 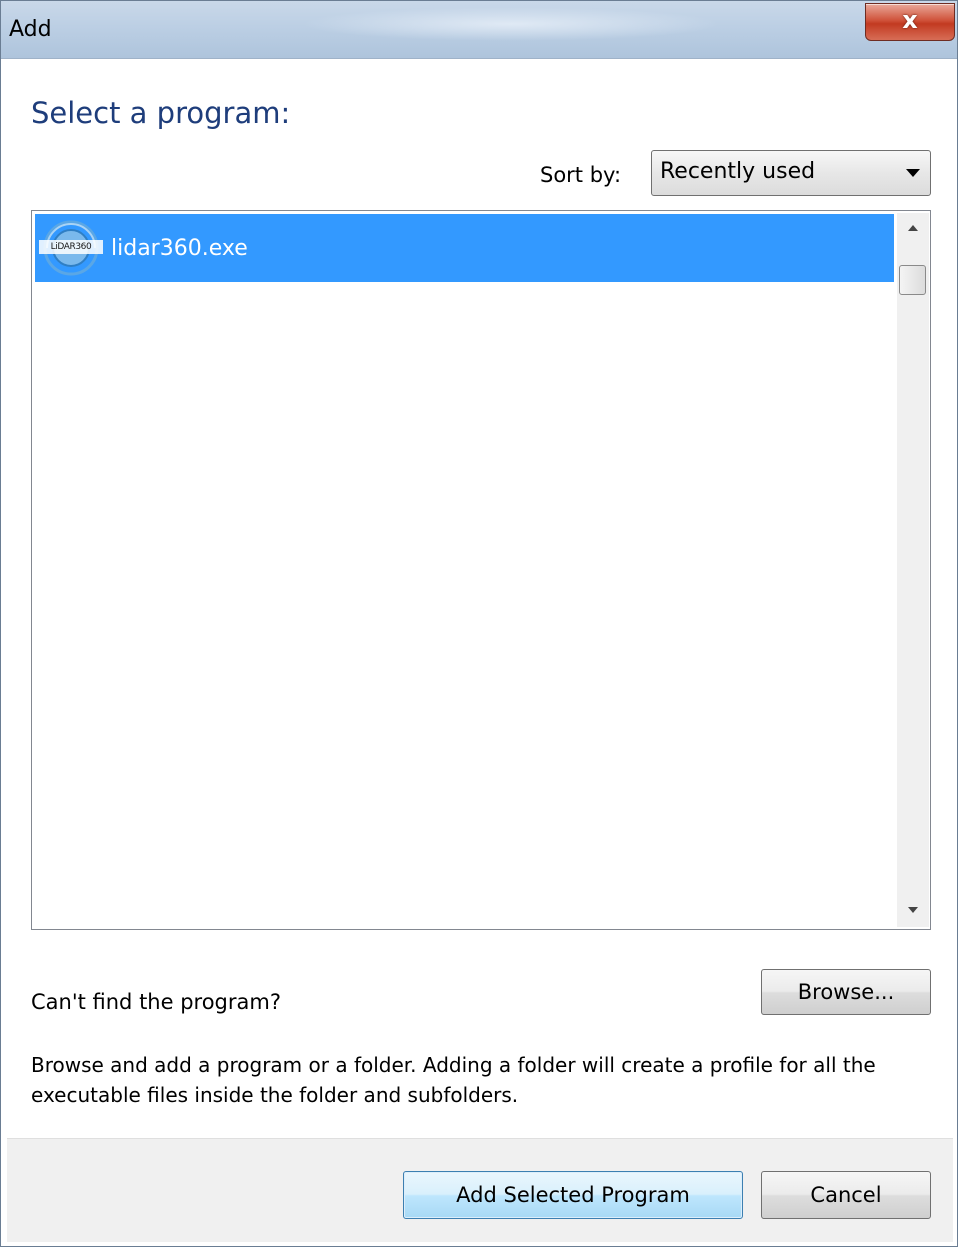 What do you see at coordinates (573, 1195) in the screenshot?
I see `add-selected-program-button: Add Selected Program` at bounding box center [573, 1195].